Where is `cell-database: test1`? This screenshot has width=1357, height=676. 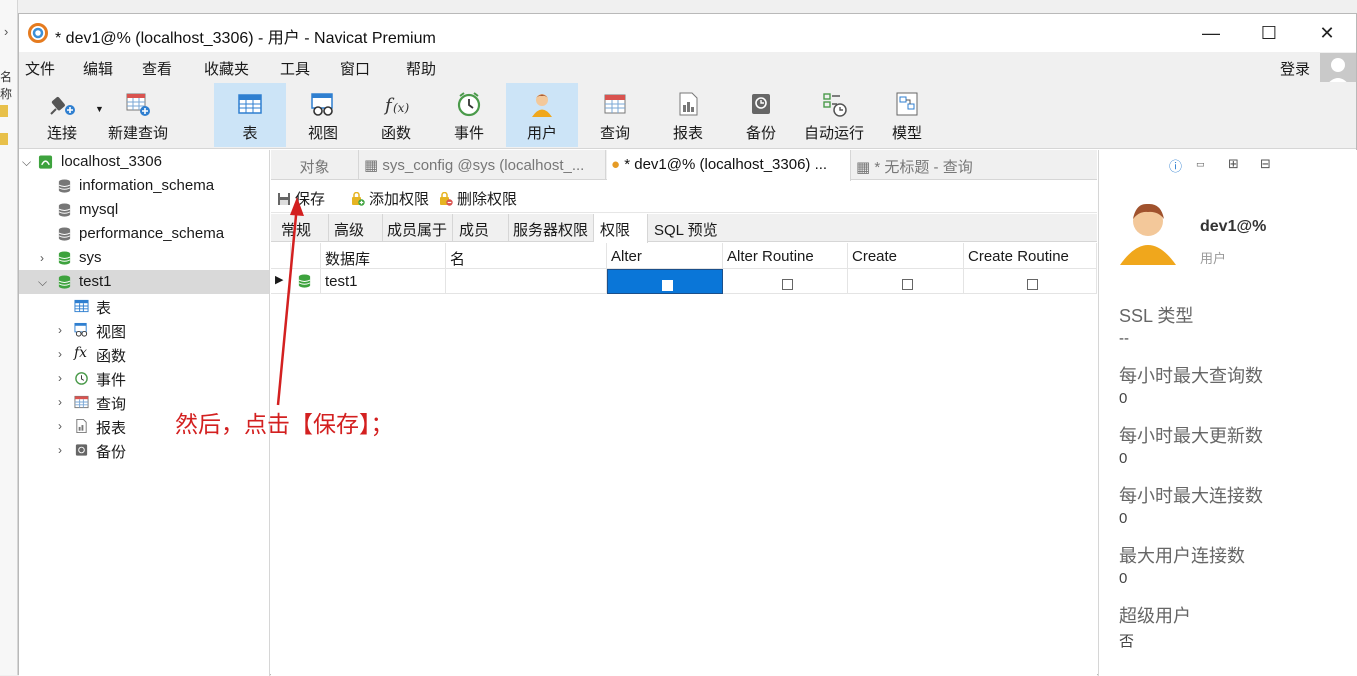
cell-database: test1 is located at coordinates (383, 281).